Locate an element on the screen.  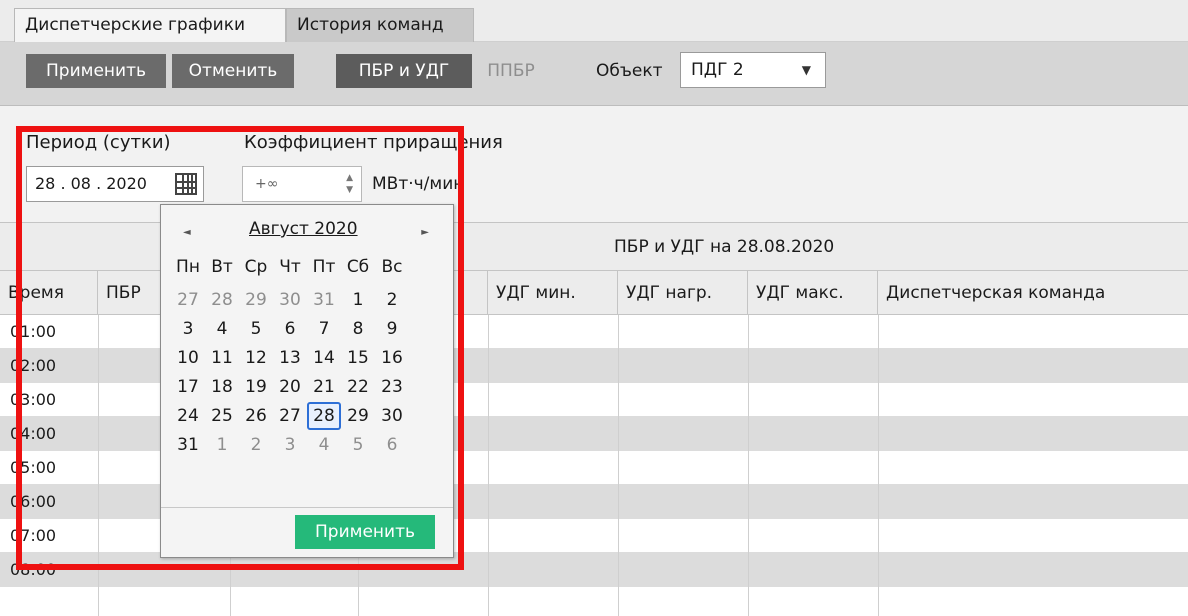
tab-dispatch-schedules: Диспетчерские графики is located at coordinates (150, 25).